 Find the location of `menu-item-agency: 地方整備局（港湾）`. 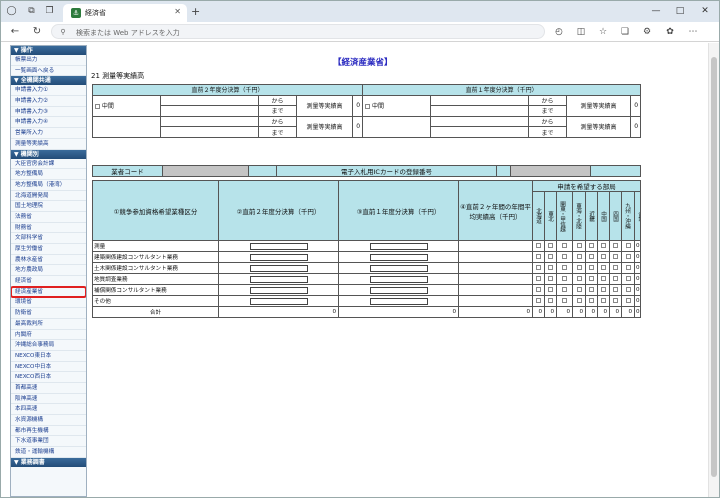

menu-item-agency: 地方整備局（港湾） is located at coordinates (48, 185).